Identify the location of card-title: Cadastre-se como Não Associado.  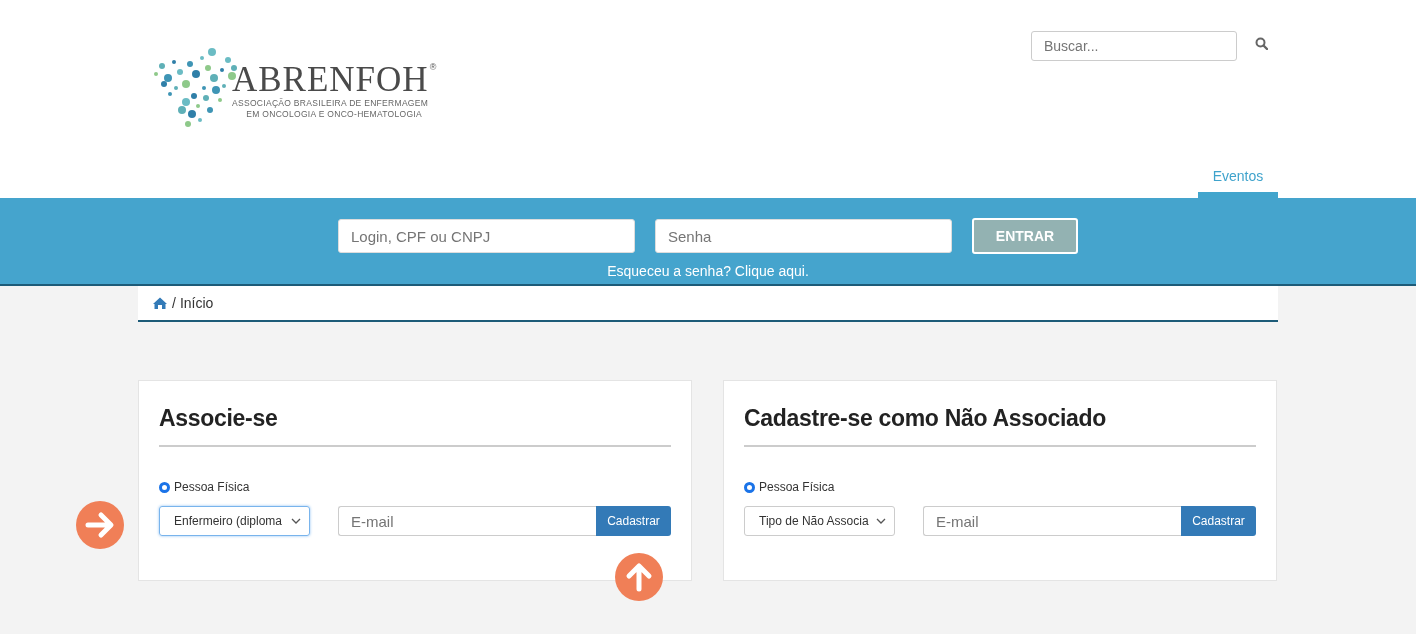
(1000, 414).